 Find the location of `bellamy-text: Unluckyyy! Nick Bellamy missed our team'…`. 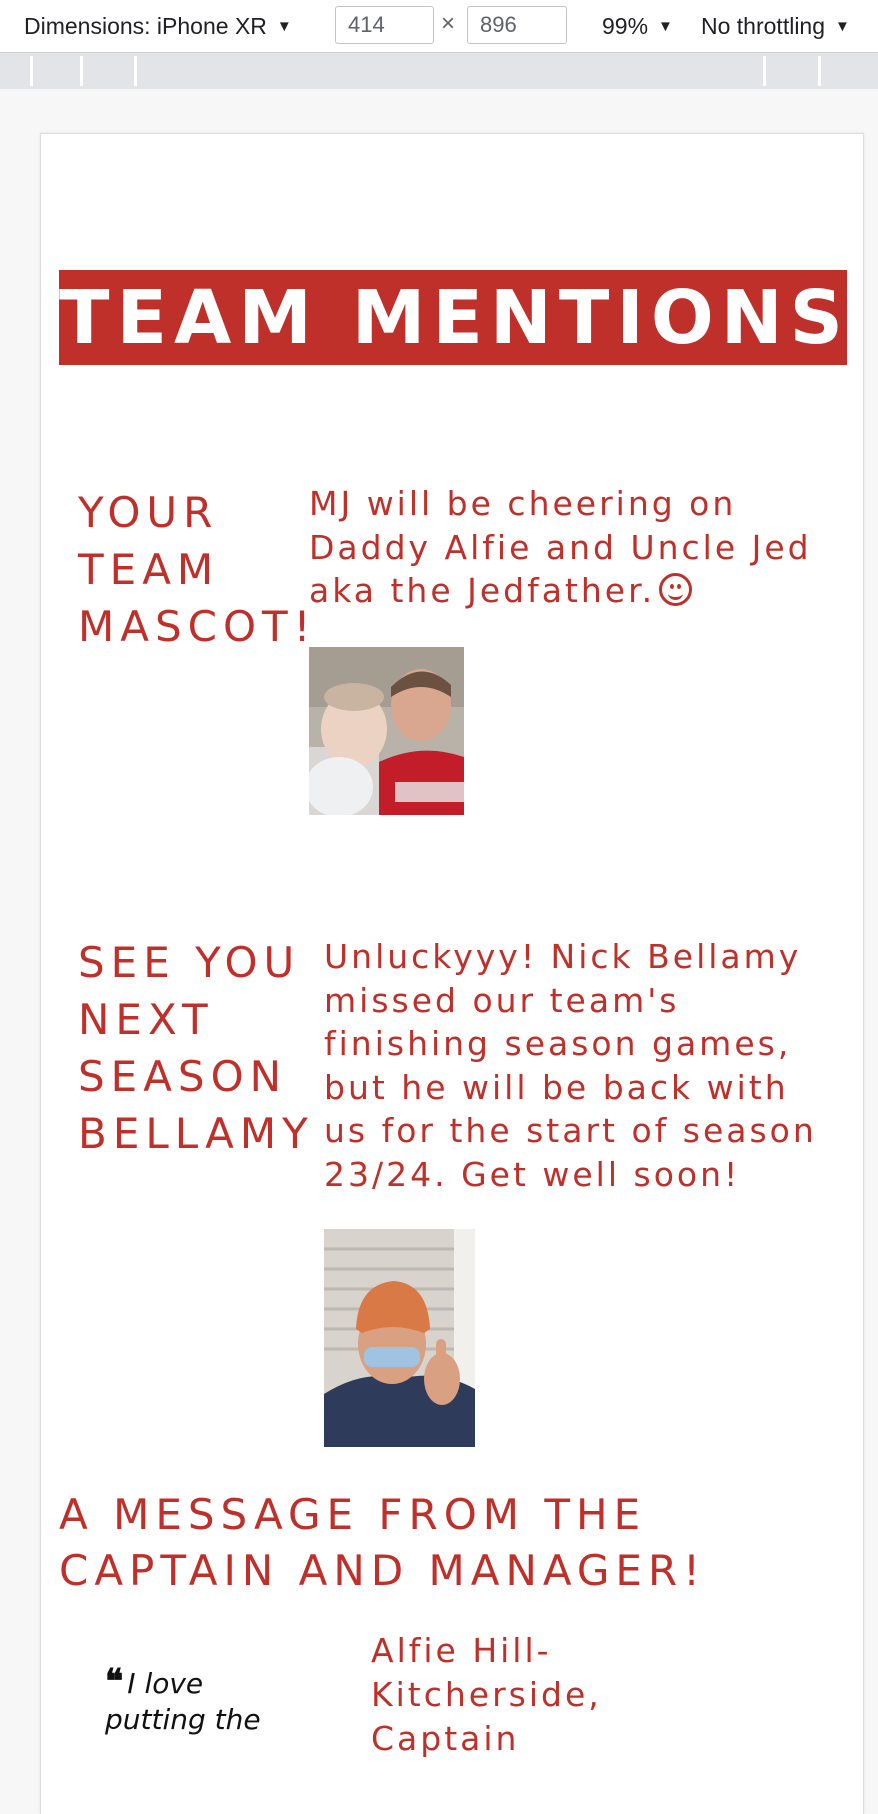

bellamy-text: Unluckyyy! Nick Bellamy missed our team'… is located at coordinates (570, 1065).